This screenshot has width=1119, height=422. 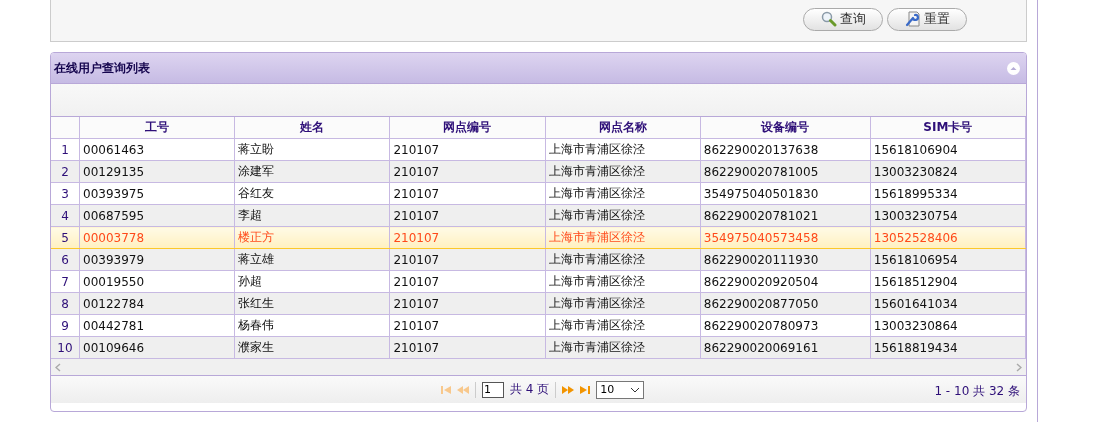 I want to click on row-number: 4, so click(x=65, y=215).